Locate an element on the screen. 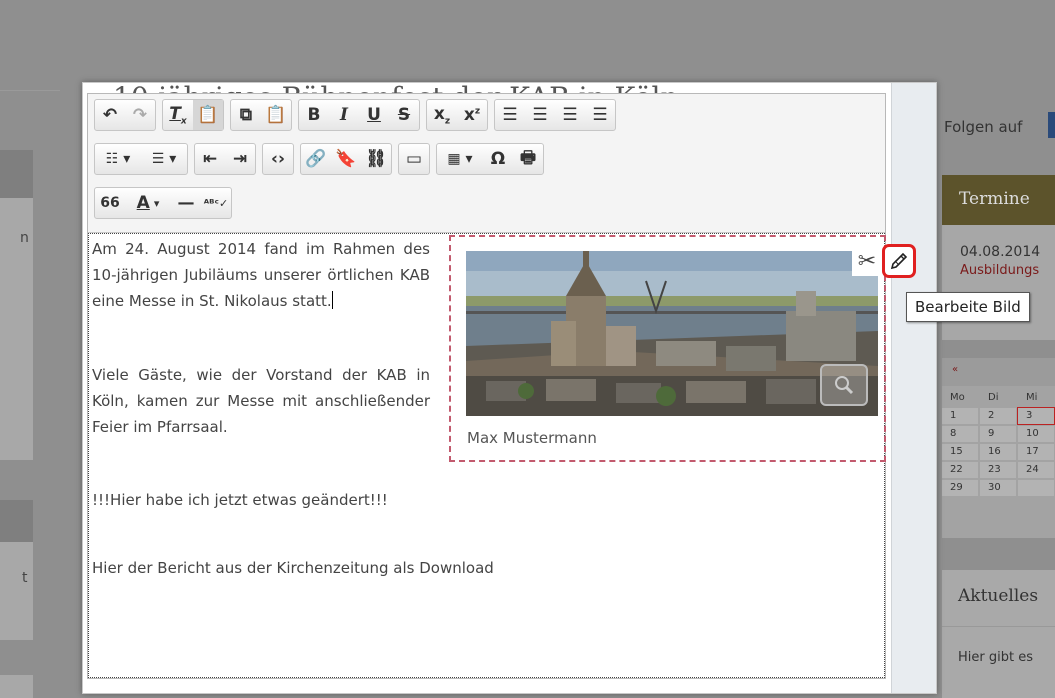 The image size is (1055, 698). background-left-panel is located at coordinates (16, 686).